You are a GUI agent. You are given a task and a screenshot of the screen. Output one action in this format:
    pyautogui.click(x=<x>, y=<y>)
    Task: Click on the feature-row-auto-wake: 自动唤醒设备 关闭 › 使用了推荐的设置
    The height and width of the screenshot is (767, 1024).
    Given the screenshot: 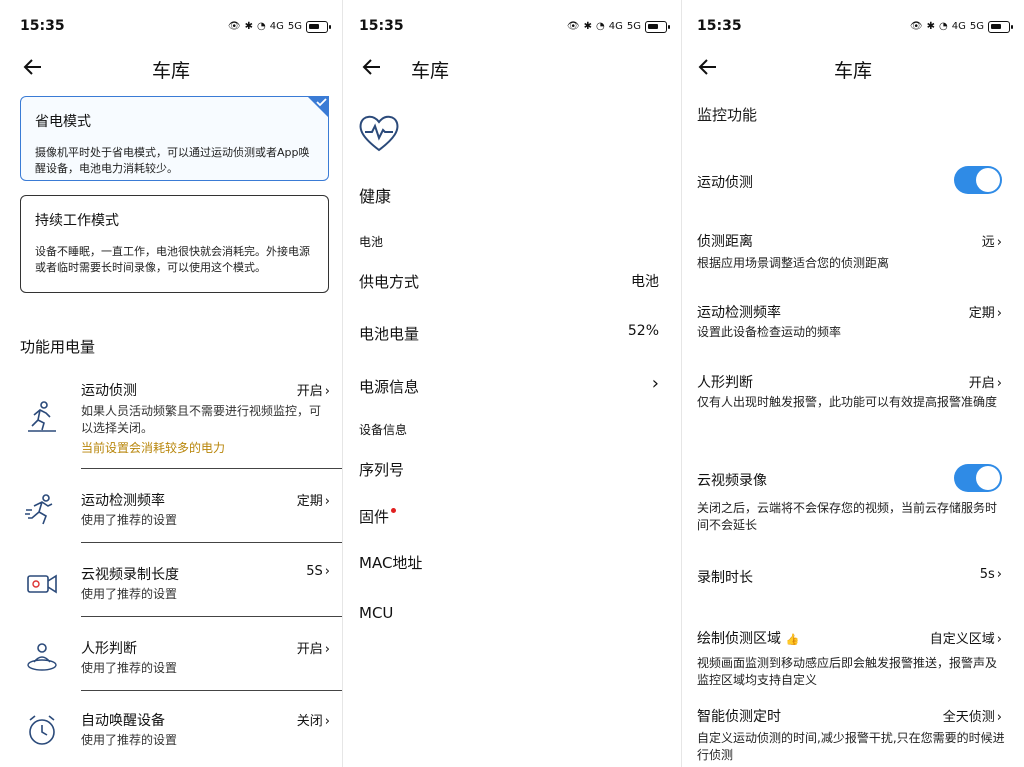 What is the action you would take?
    pyautogui.click(x=171, y=738)
    